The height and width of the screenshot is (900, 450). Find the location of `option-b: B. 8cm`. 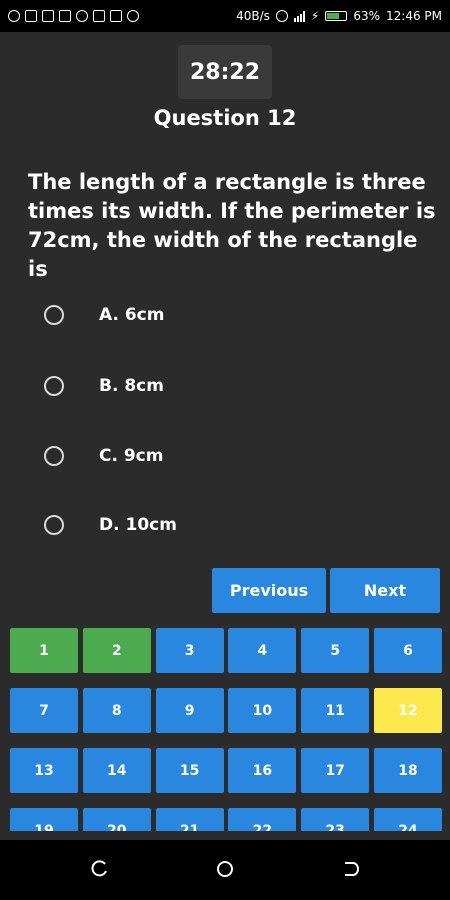

option-b: B. 8cm is located at coordinates (104, 386).